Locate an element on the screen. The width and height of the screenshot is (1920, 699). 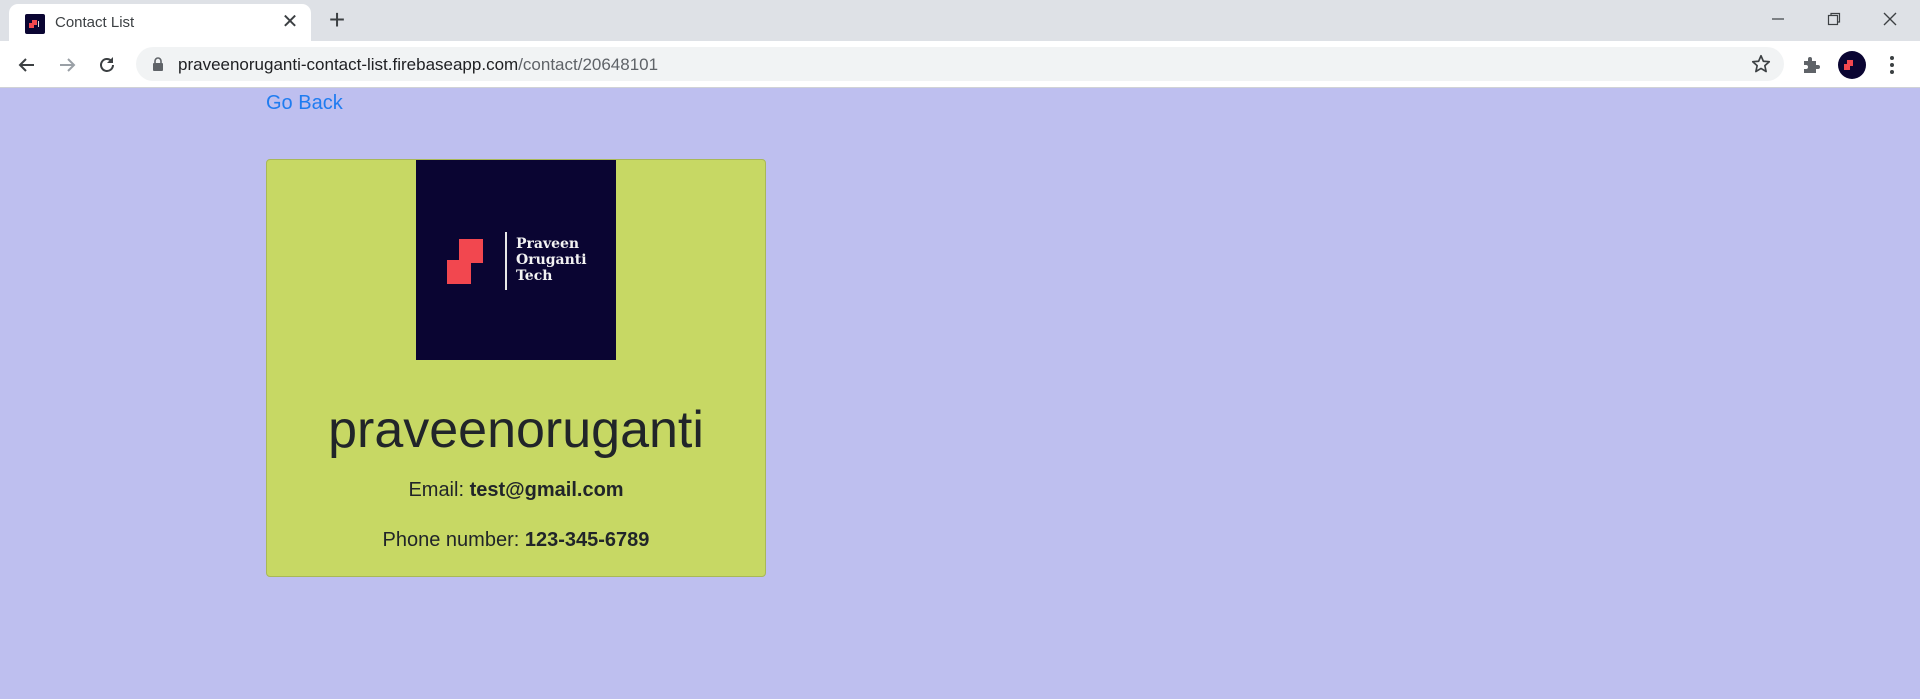
tab-close-icon: ✕ is located at coordinates (290, 23).